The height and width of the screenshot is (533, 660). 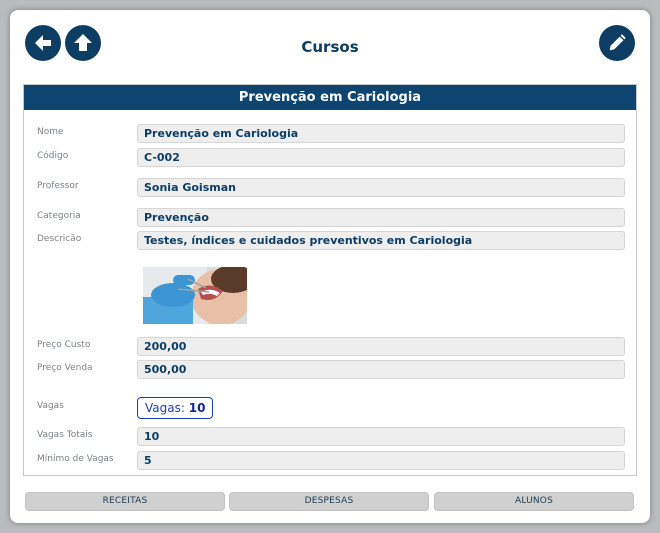 I want to click on pencil-icon, so click(x=617, y=42).